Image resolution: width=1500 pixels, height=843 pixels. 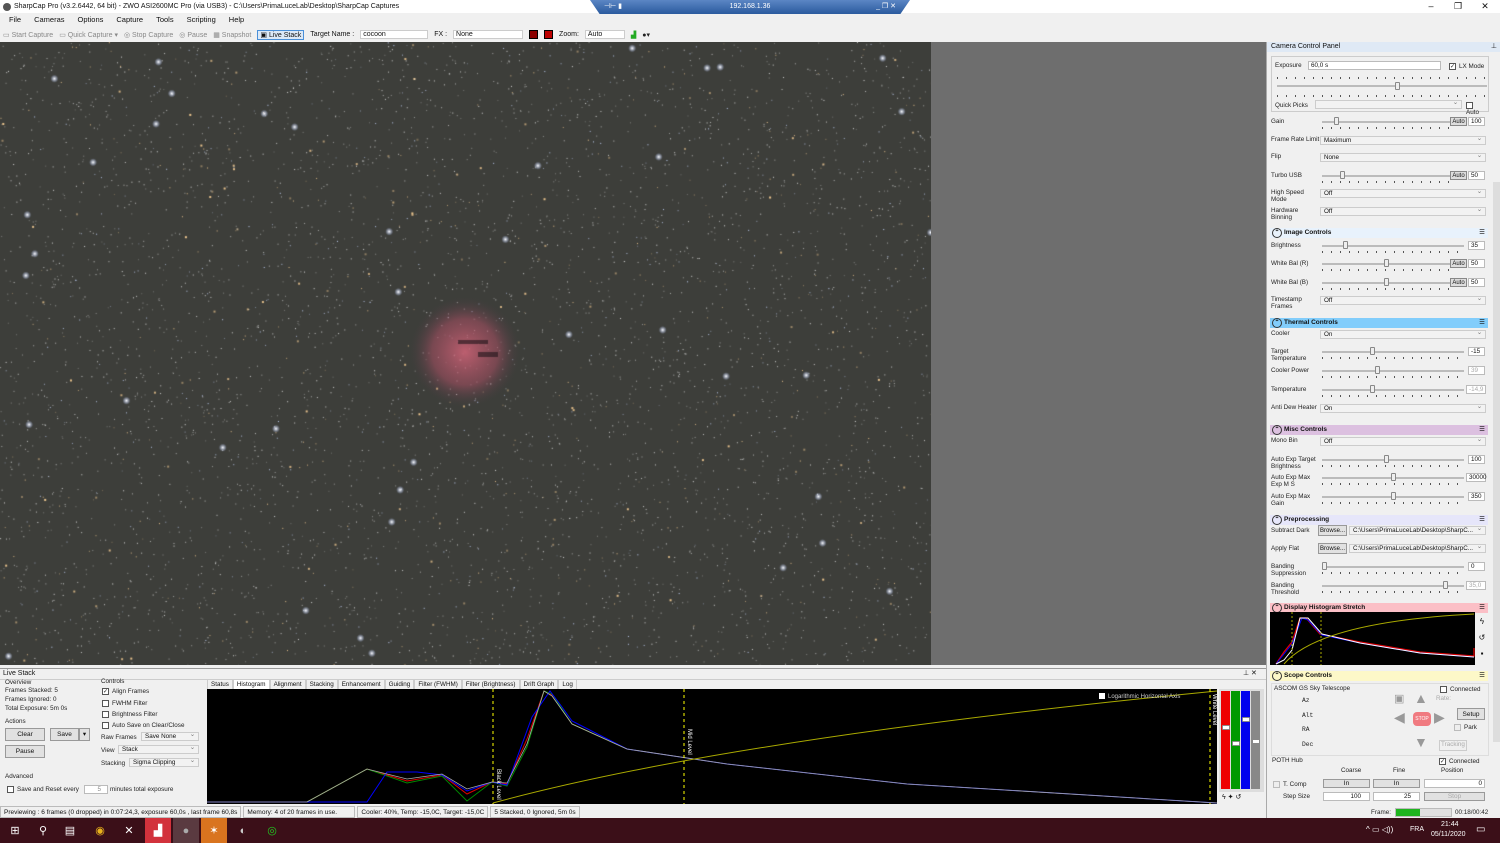 I want to click on red-level-thumb, so click(x=1226, y=727).